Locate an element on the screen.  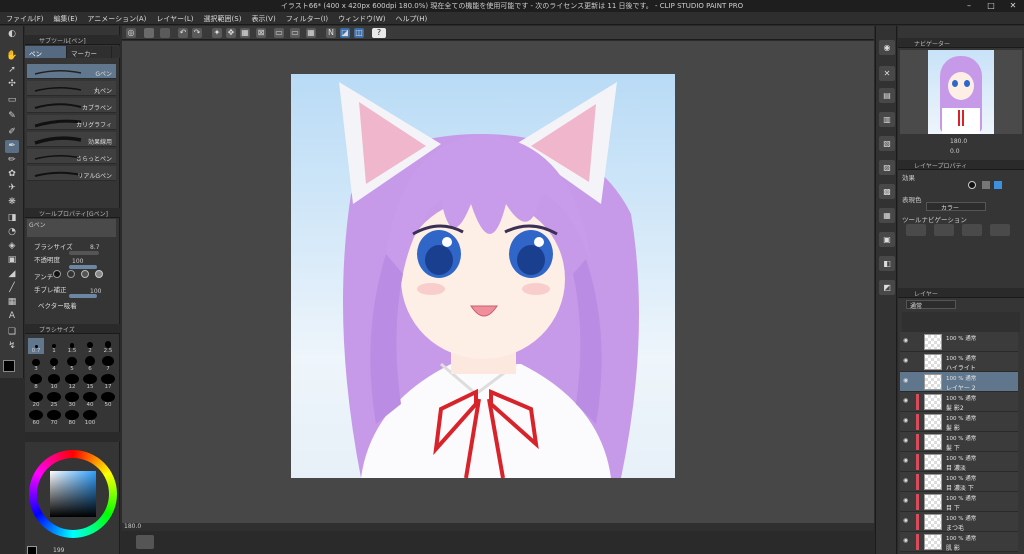
menu-edit: 編集(E) is located at coordinates (65, 18).